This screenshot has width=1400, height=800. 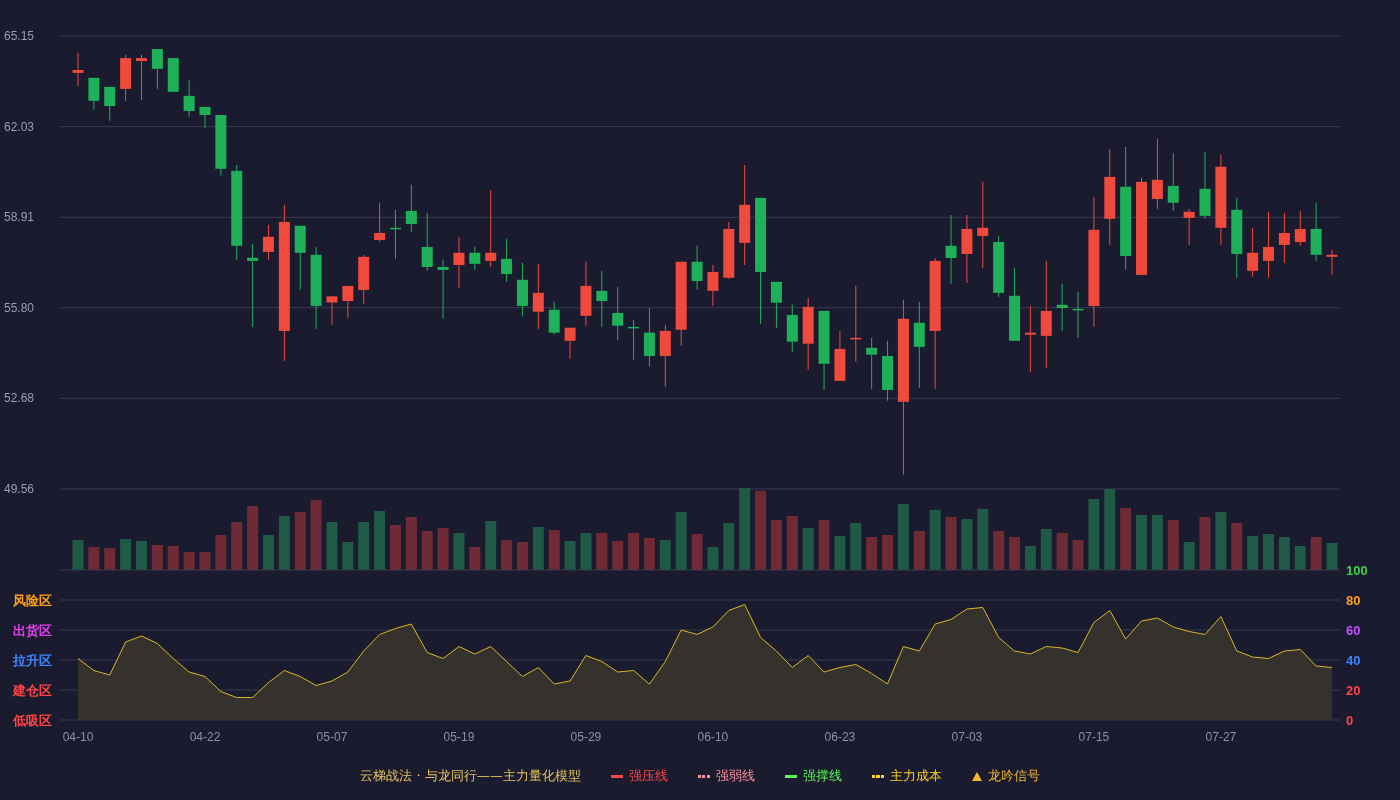 I want to click on legend-label: 龙吟信号, so click(x=1013, y=776).